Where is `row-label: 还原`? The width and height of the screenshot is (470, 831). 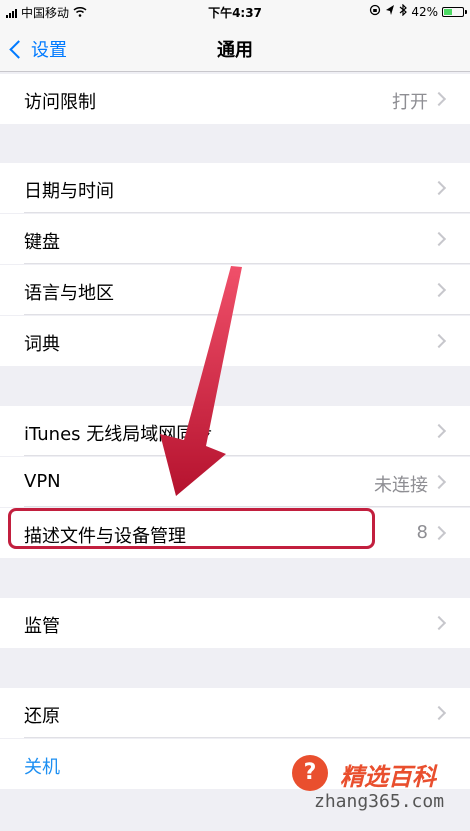 row-label: 还原 is located at coordinates (42, 716).